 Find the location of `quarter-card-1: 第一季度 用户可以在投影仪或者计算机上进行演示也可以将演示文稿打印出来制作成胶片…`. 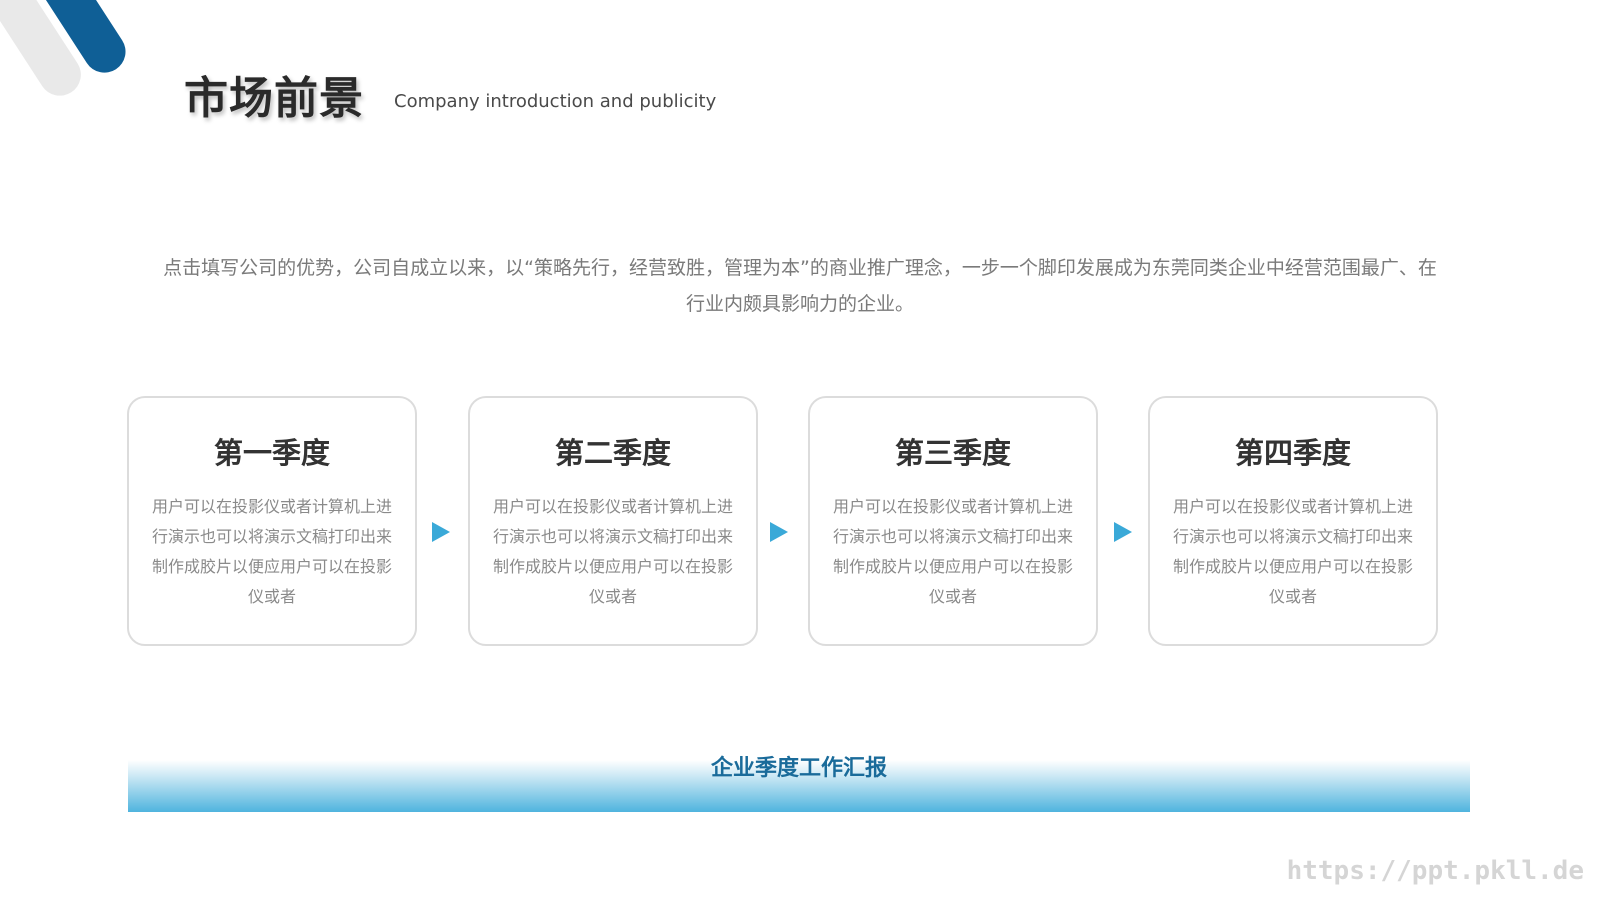

quarter-card-1: 第一季度 用户可以在投影仪或者计算机上进行演示也可以将演示文稿打印出来制作成胶片… is located at coordinates (272, 521).